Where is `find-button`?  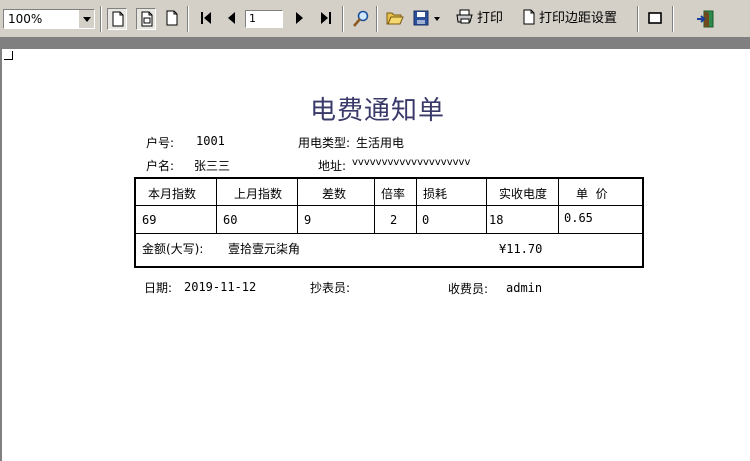 find-button is located at coordinates (360, 19).